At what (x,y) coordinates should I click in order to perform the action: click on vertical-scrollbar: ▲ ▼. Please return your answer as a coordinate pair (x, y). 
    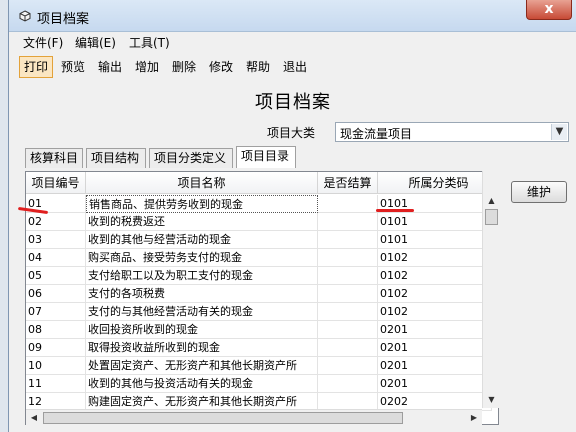
    Looking at the image, I should click on (490, 289).